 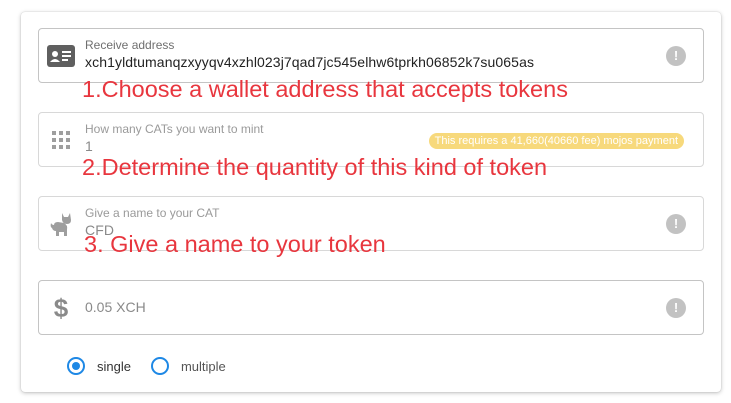 I want to click on id-card-icon, so click(x=61, y=56).